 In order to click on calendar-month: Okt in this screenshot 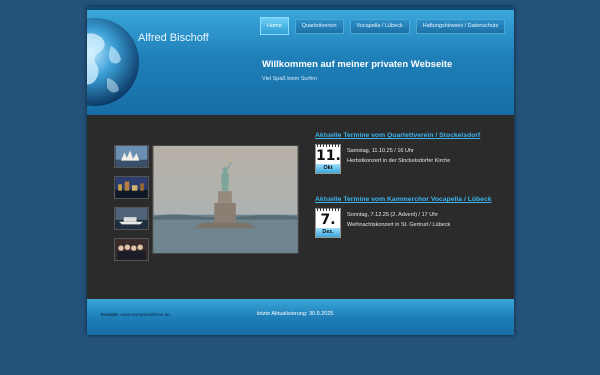, I will do `click(328, 168)`.